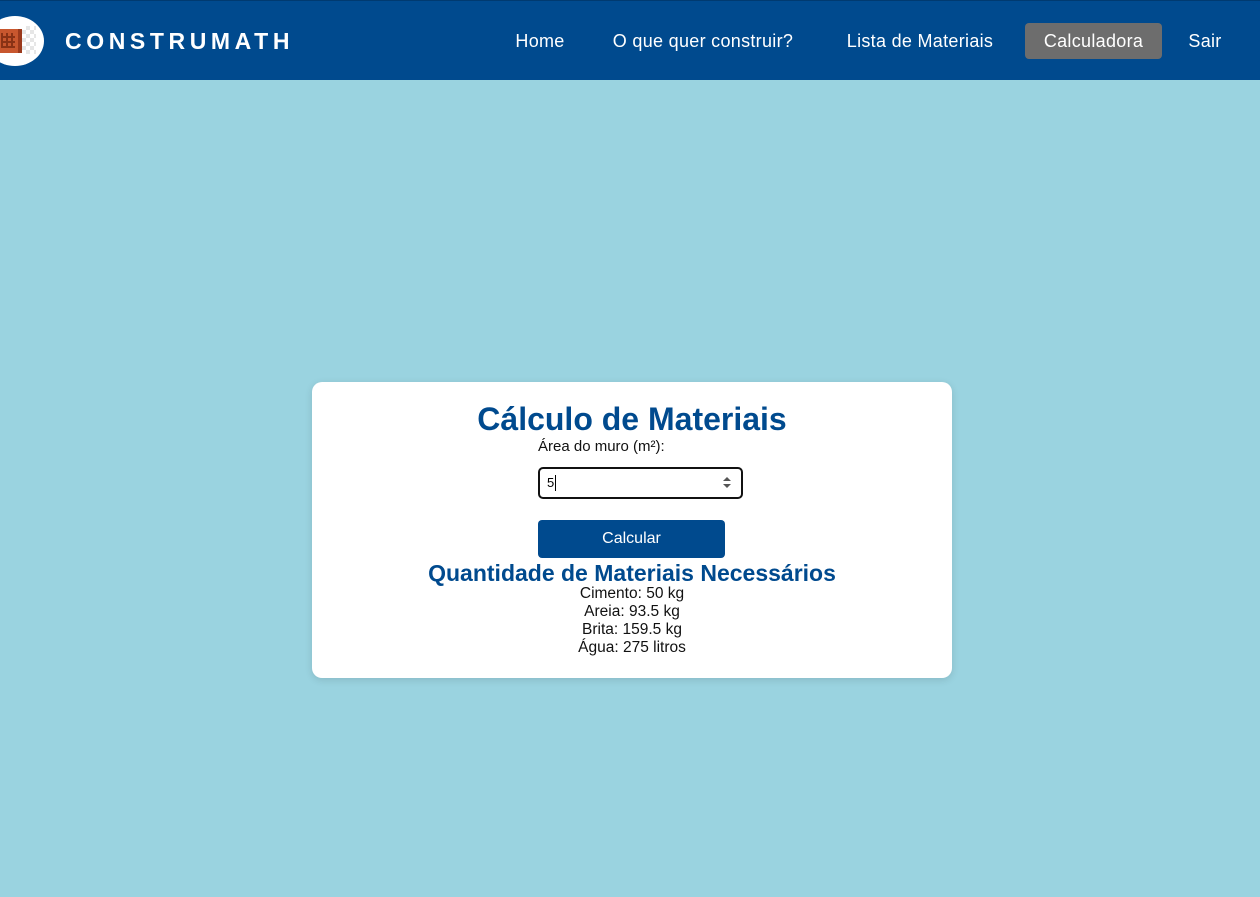  What do you see at coordinates (703, 41) in the screenshot?
I see `nav-link-o-que-quer-construir: O que quer construir?` at bounding box center [703, 41].